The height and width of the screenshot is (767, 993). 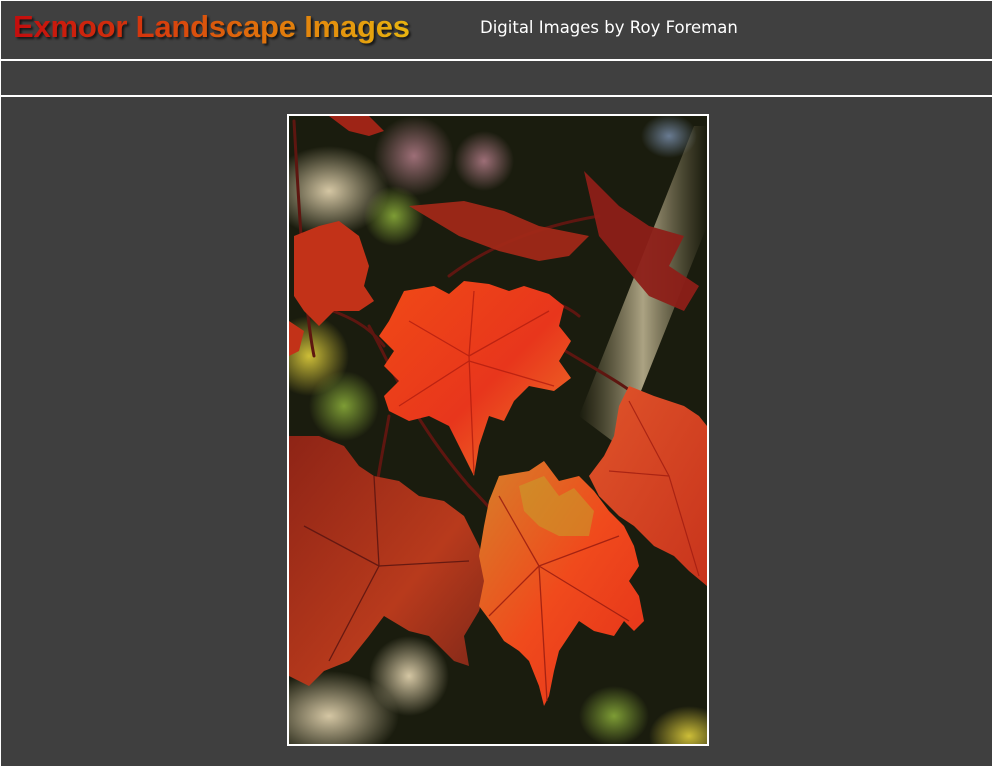 I want to click on navigation-divider, so click(x=496, y=96).